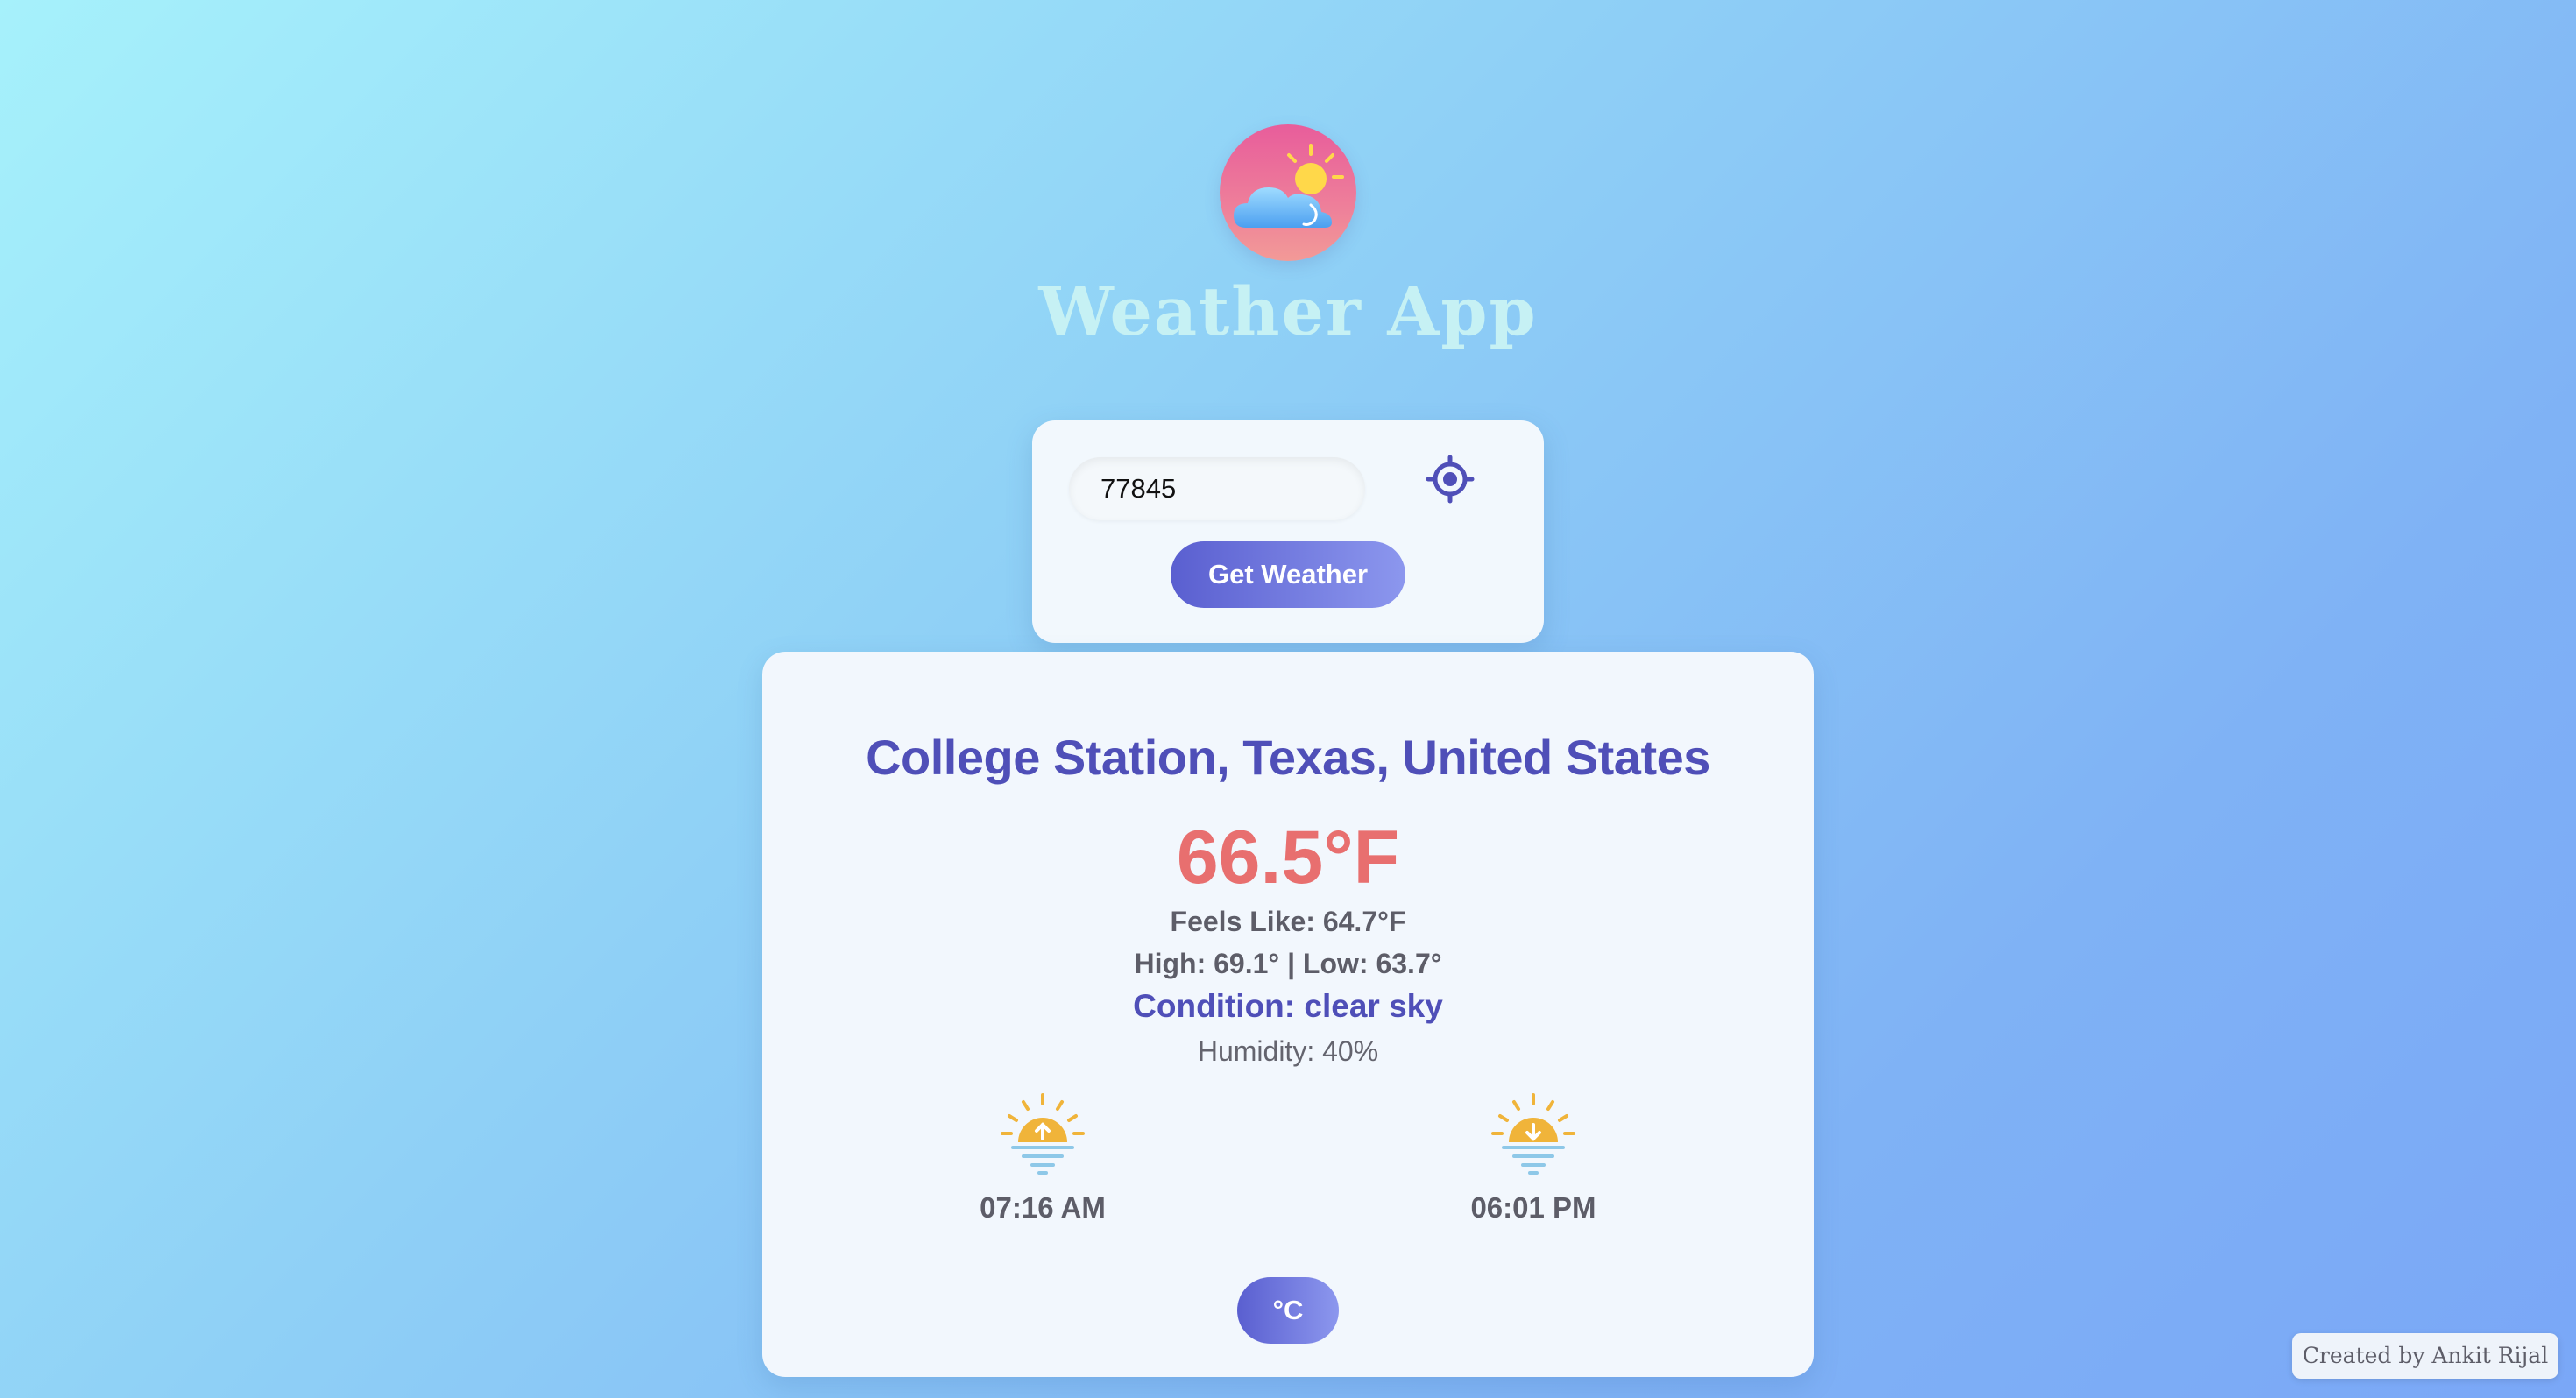 This screenshot has width=2576, height=1398. I want to click on crosshair-location-icon, so click(1450, 479).